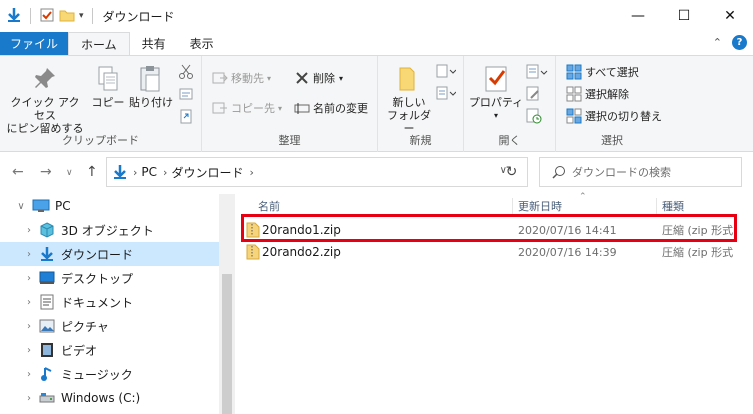  I want to click on search-box: ダウンロードの検索, so click(640, 172).